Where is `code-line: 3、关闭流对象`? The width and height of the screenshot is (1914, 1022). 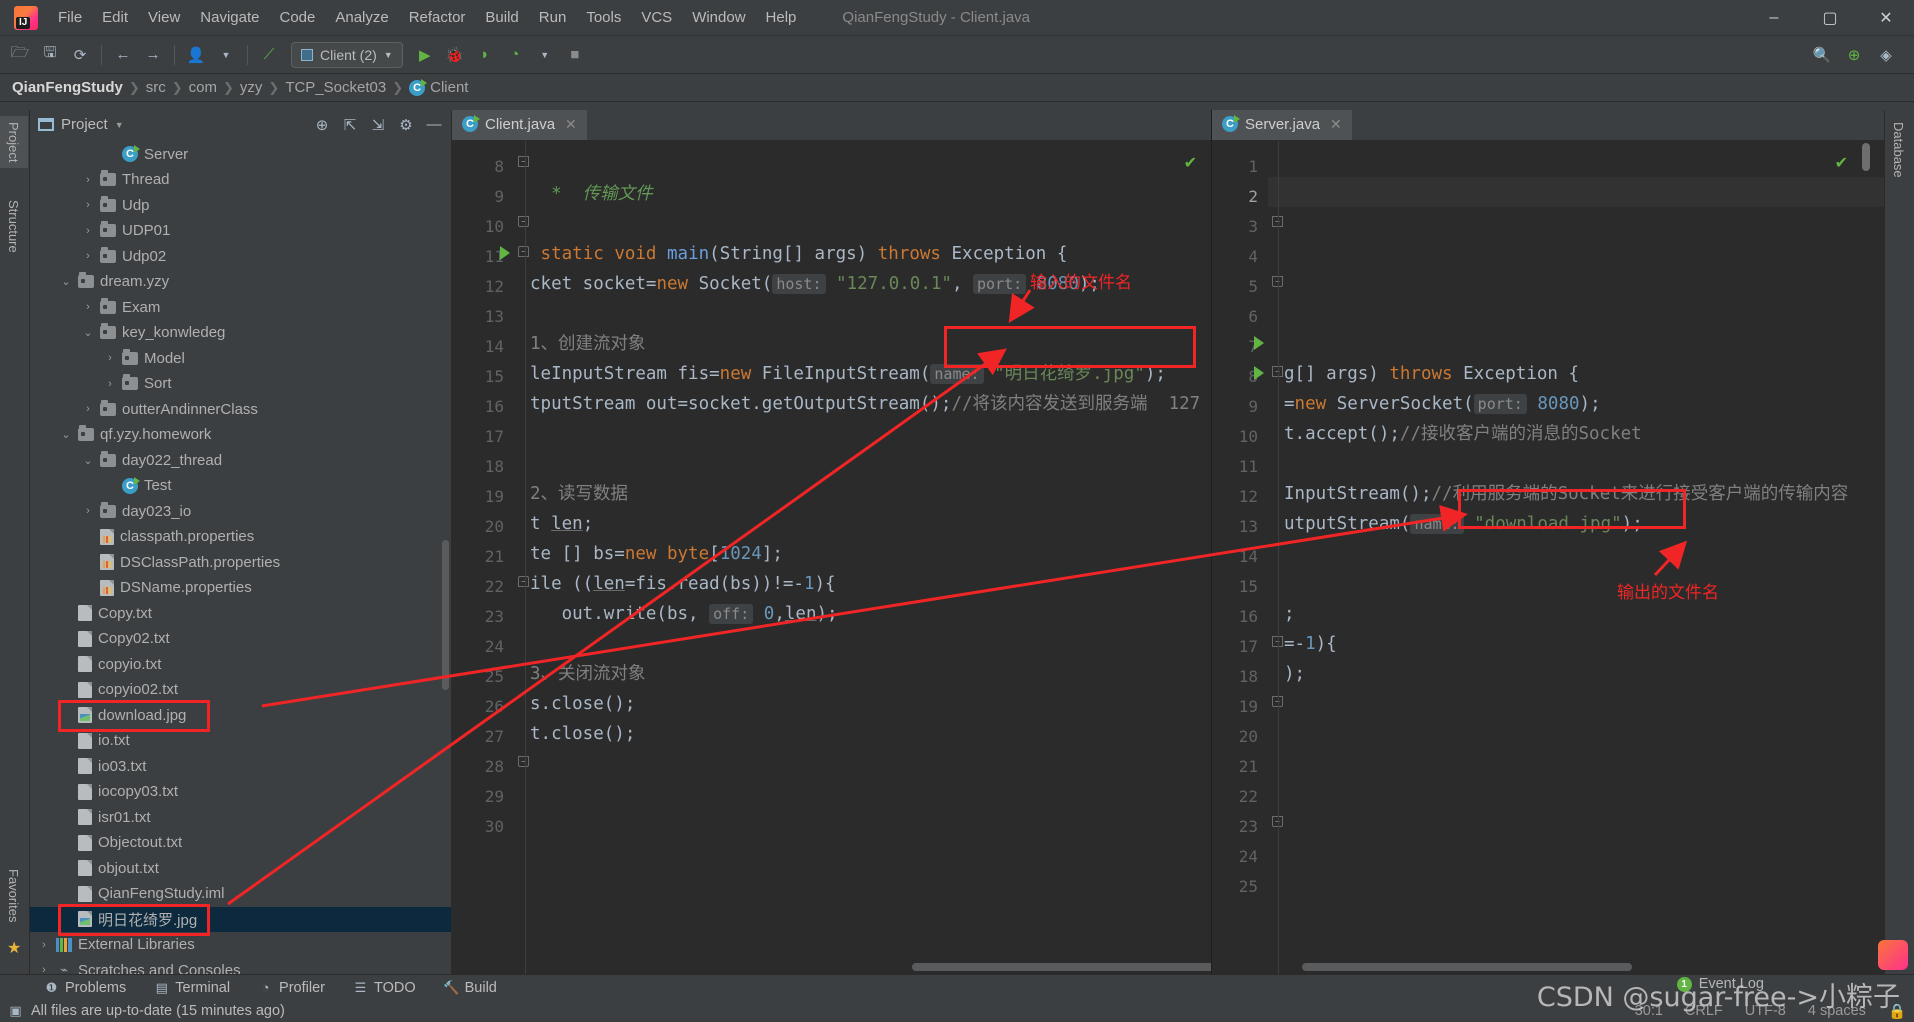 code-line: 3、关闭流对象 is located at coordinates (588, 674).